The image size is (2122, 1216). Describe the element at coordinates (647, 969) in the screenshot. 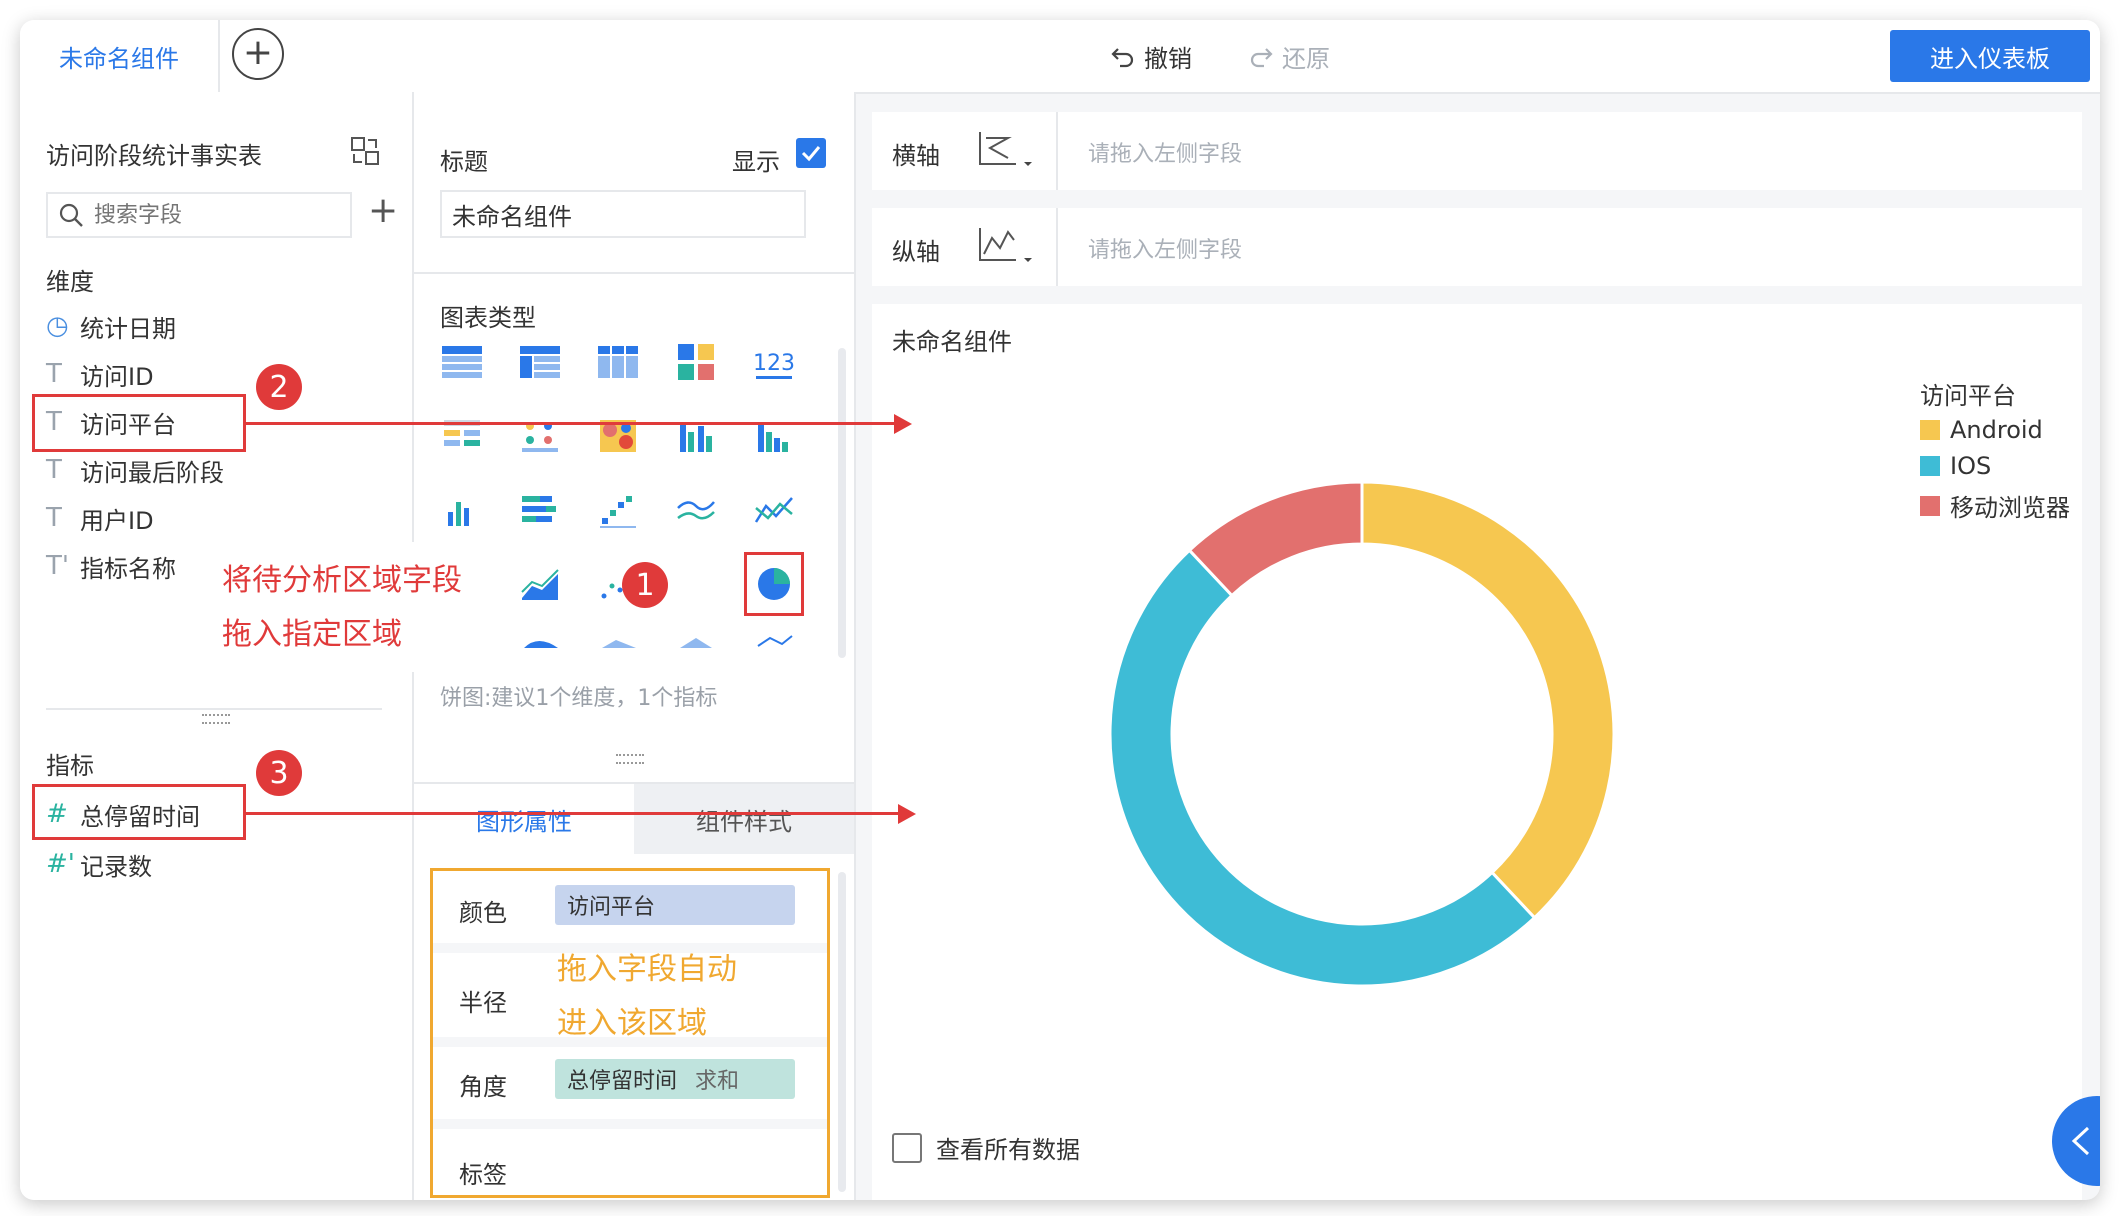

I see `orange-annotation-line1: 拖入字段自动` at that location.